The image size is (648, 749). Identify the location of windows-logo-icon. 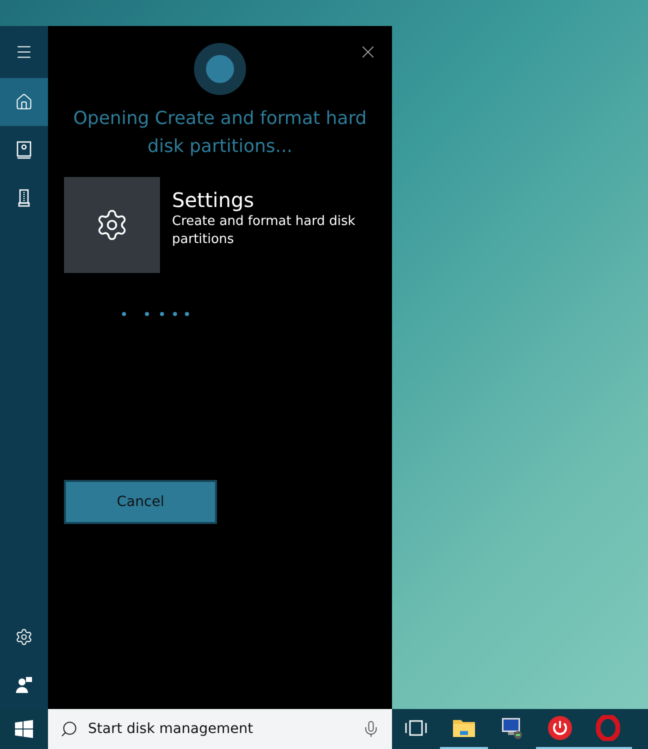
(24, 729).